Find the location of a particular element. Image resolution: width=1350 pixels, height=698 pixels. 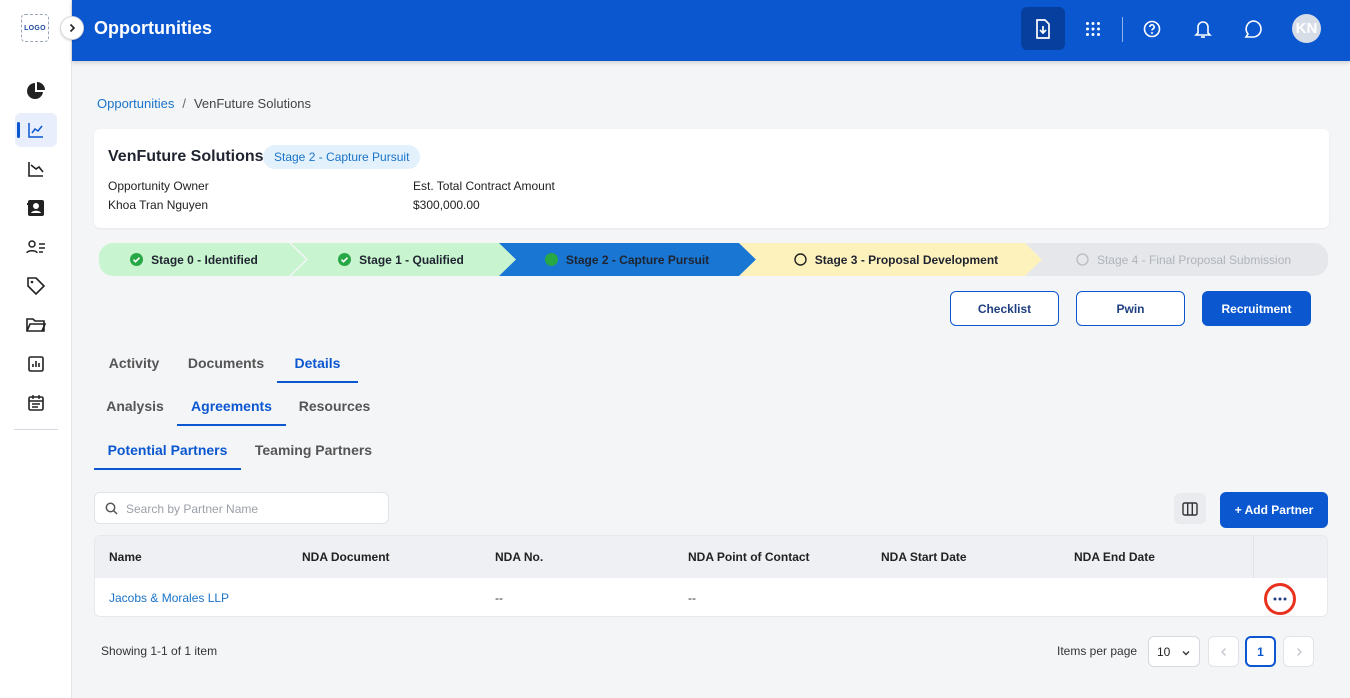

row-more-actions-button is located at coordinates (1280, 599).